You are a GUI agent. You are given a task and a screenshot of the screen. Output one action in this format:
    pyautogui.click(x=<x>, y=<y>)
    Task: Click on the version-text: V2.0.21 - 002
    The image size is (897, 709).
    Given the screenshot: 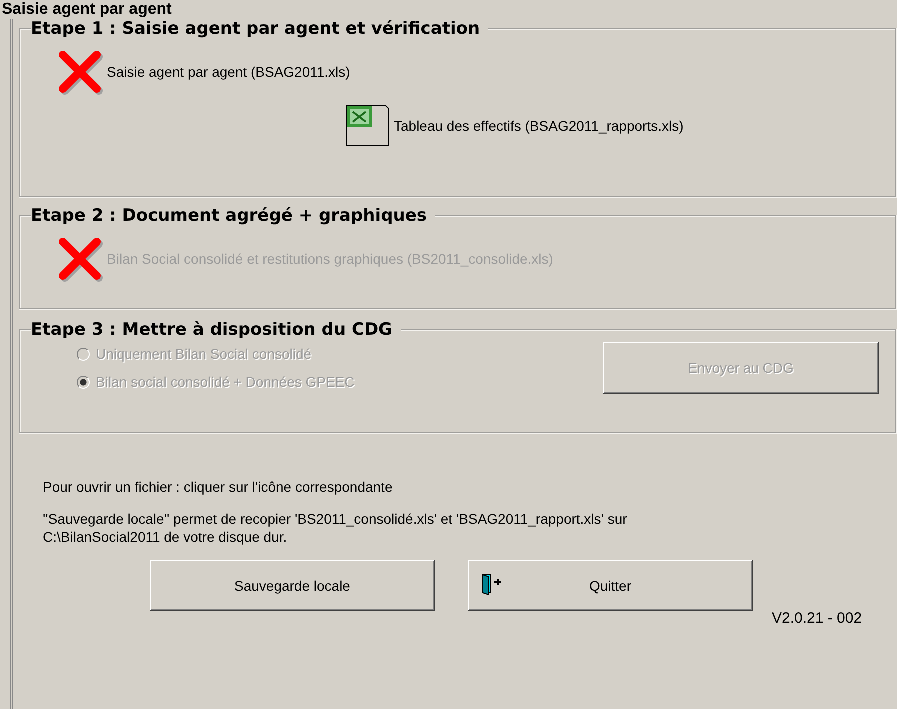 What is the action you would take?
    pyautogui.click(x=817, y=618)
    